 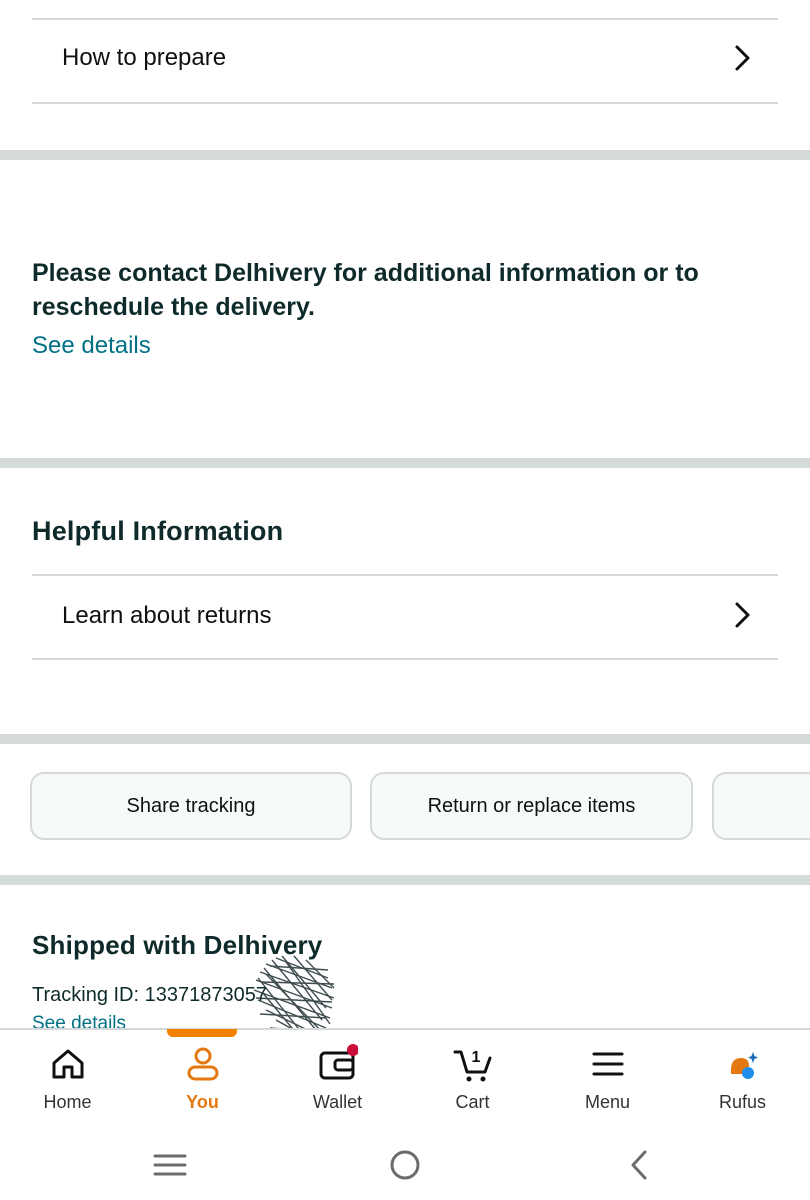 I want to click on nav-wallet-label: Wallet, so click(x=337, y=1102).